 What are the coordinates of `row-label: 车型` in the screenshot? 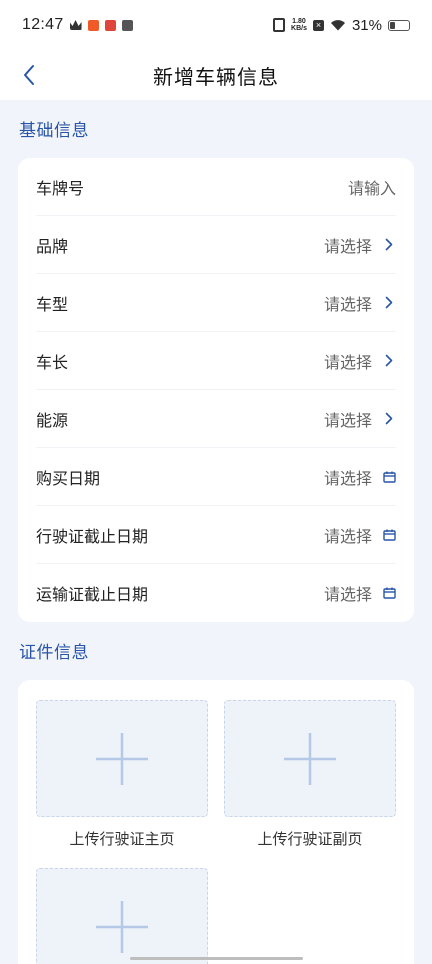 It's located at (52, 305).